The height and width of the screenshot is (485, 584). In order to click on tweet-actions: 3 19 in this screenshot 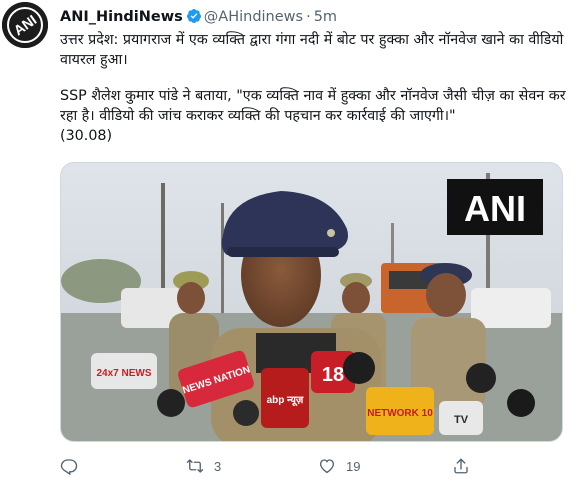, I will do `click(310, 466)`.